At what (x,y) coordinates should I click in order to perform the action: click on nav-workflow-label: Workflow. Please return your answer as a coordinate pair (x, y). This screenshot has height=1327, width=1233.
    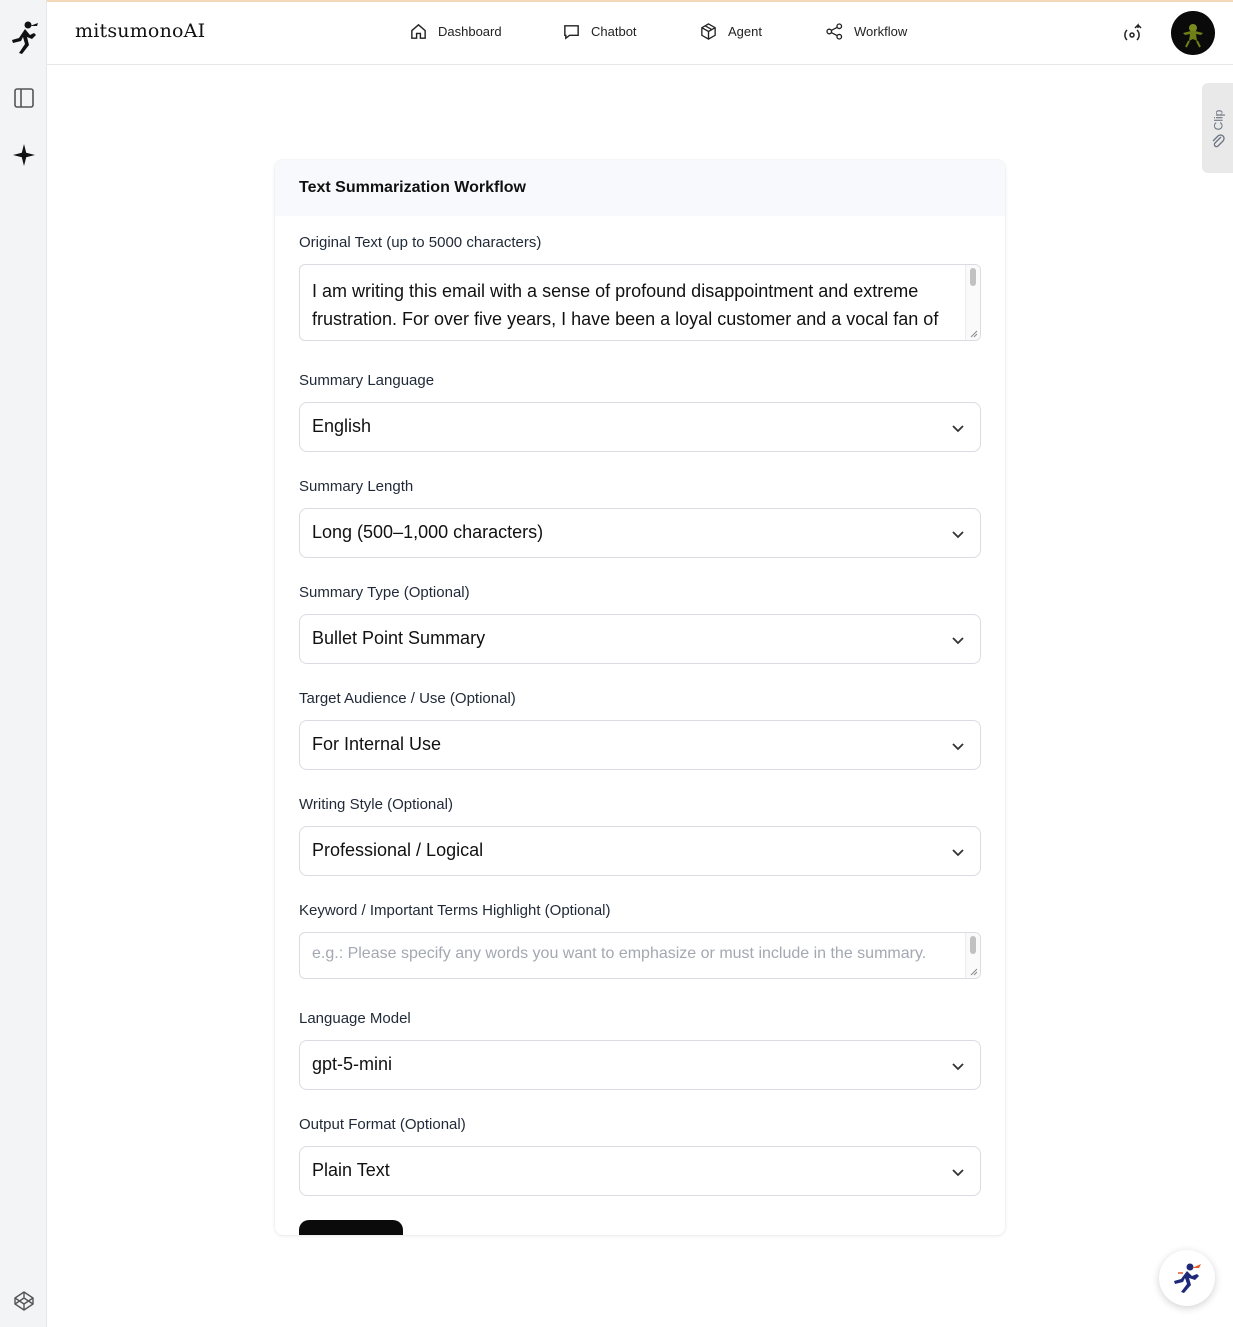
    Looking at the image, I should click on (881, 31).